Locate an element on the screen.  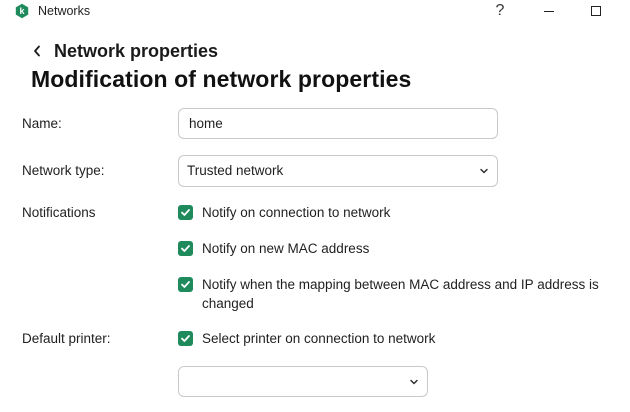
name-input is located at coordinates (338, 123).